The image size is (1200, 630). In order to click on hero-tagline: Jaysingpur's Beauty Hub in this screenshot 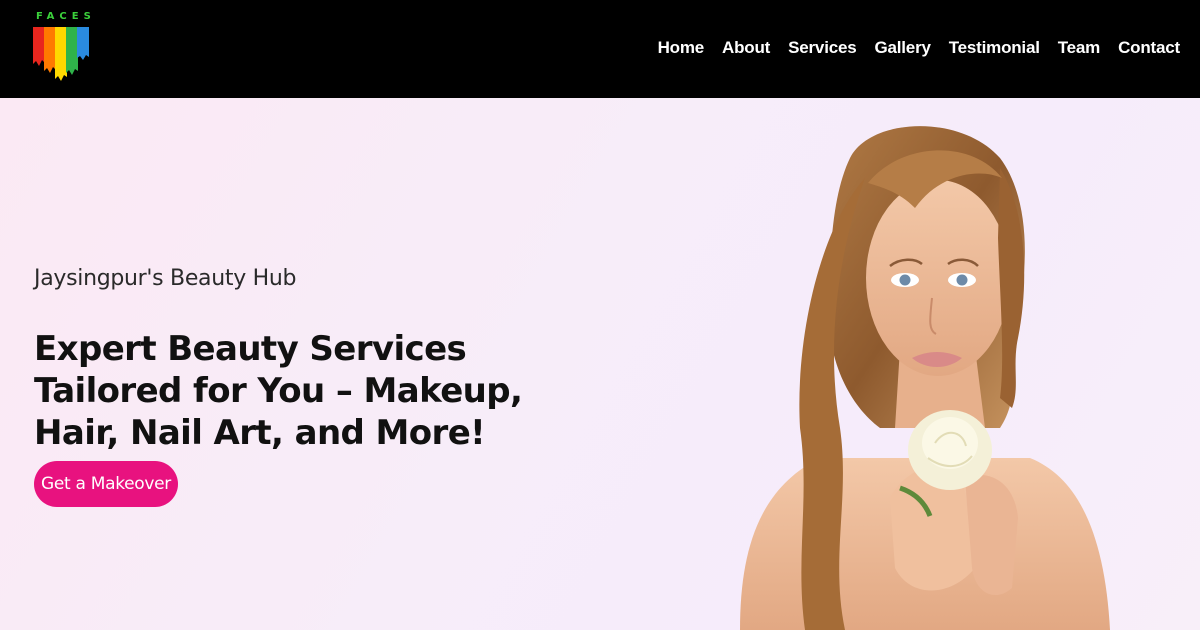, I will do `click(165, 278)`.